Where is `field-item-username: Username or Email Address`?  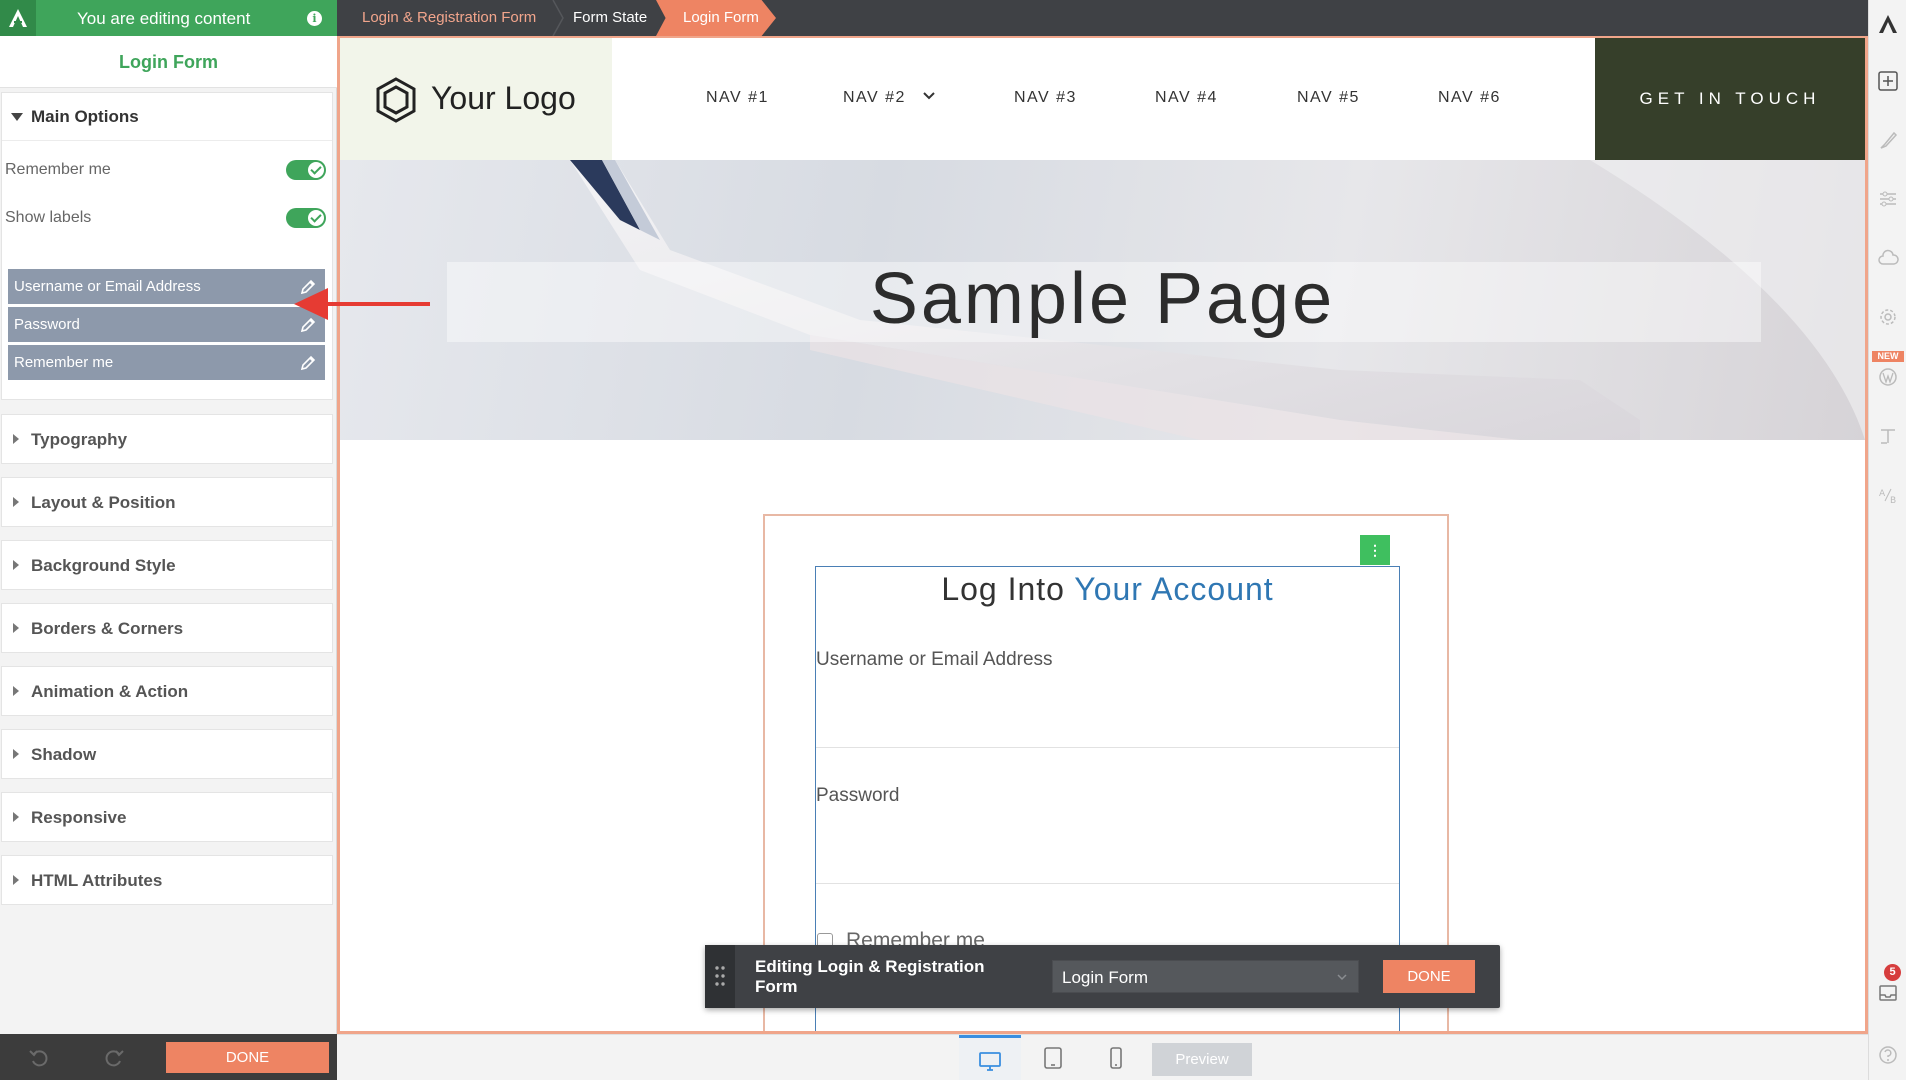
field-item-username: Username or Email Address is located at coordinates (166, 286).